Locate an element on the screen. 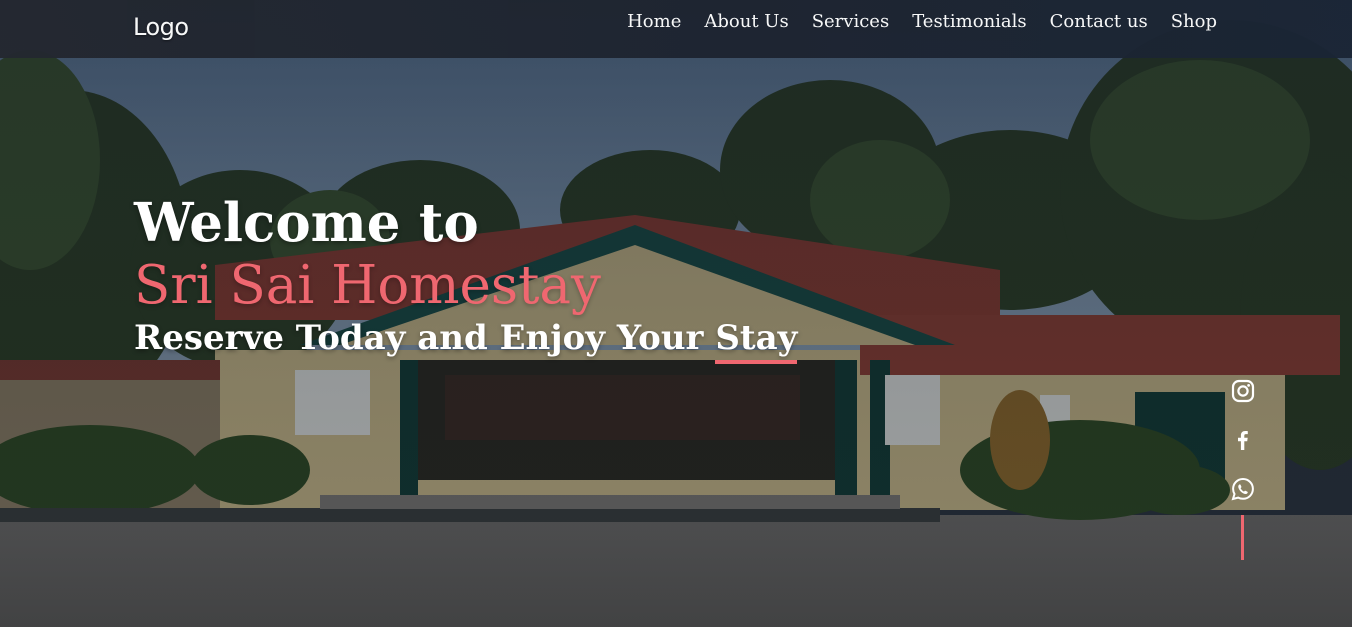  social-links is located at coordinates (1243, 469).